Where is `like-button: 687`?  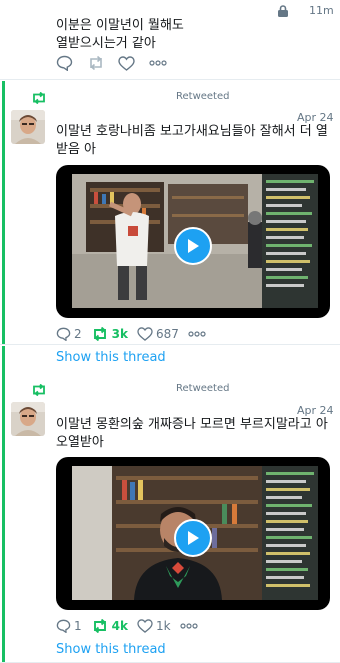 like-button: 687 is located at coordinates (158, 334).